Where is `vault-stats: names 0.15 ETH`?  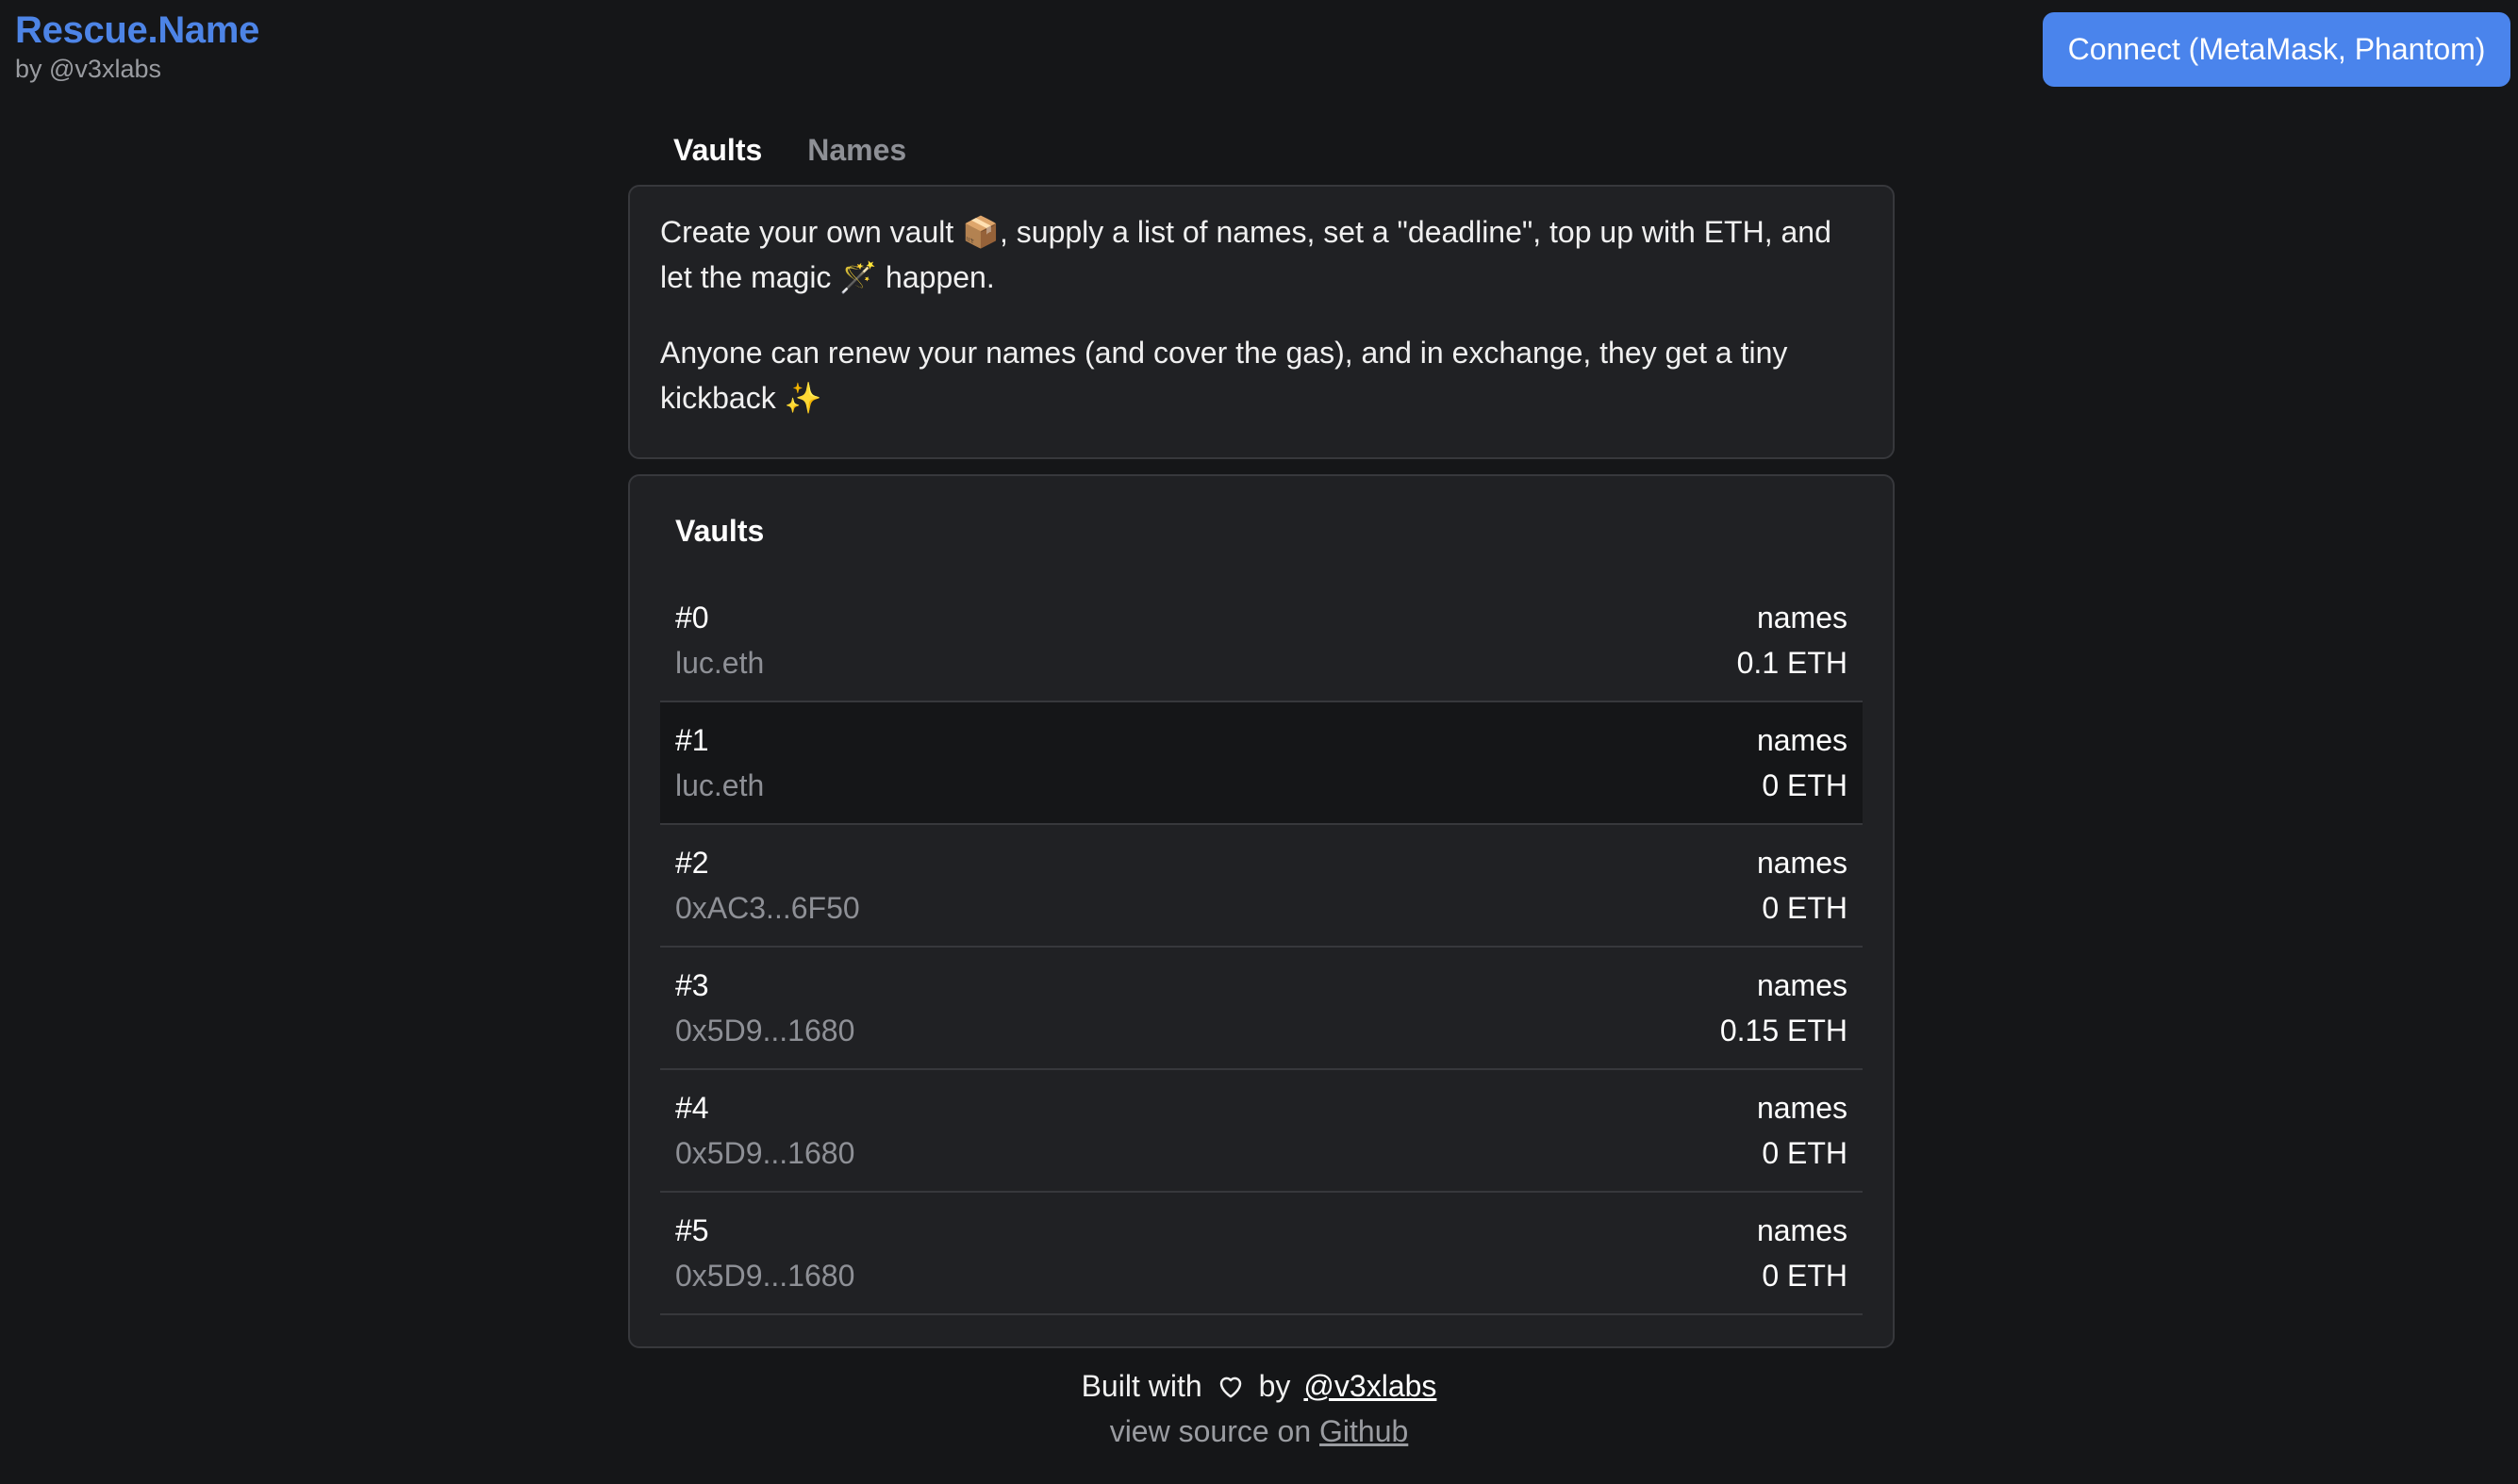
vault-stats: names 0.15 ETH is located at coordinates (1783, 1007).